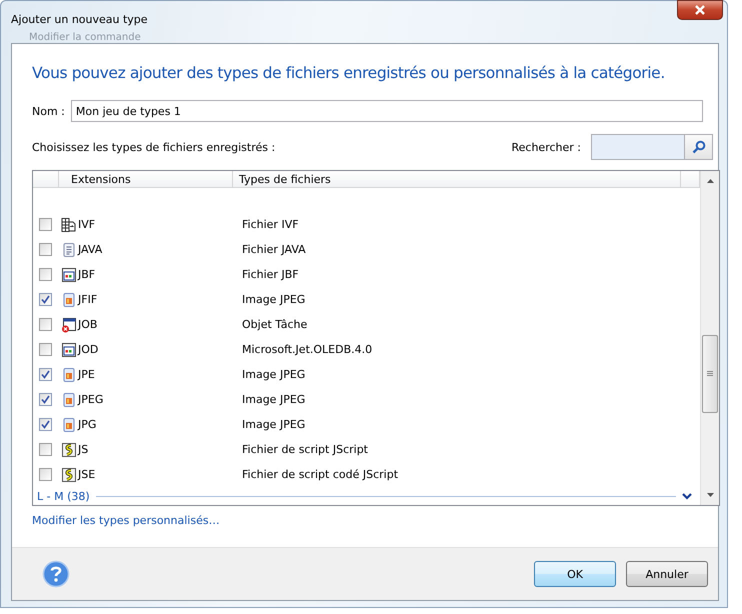 The image size is (742, 614). What do you see at coordinates (63, 496) in the screenshot?
I see `group-header: L - M (38)` at bounding box center [63, 496].